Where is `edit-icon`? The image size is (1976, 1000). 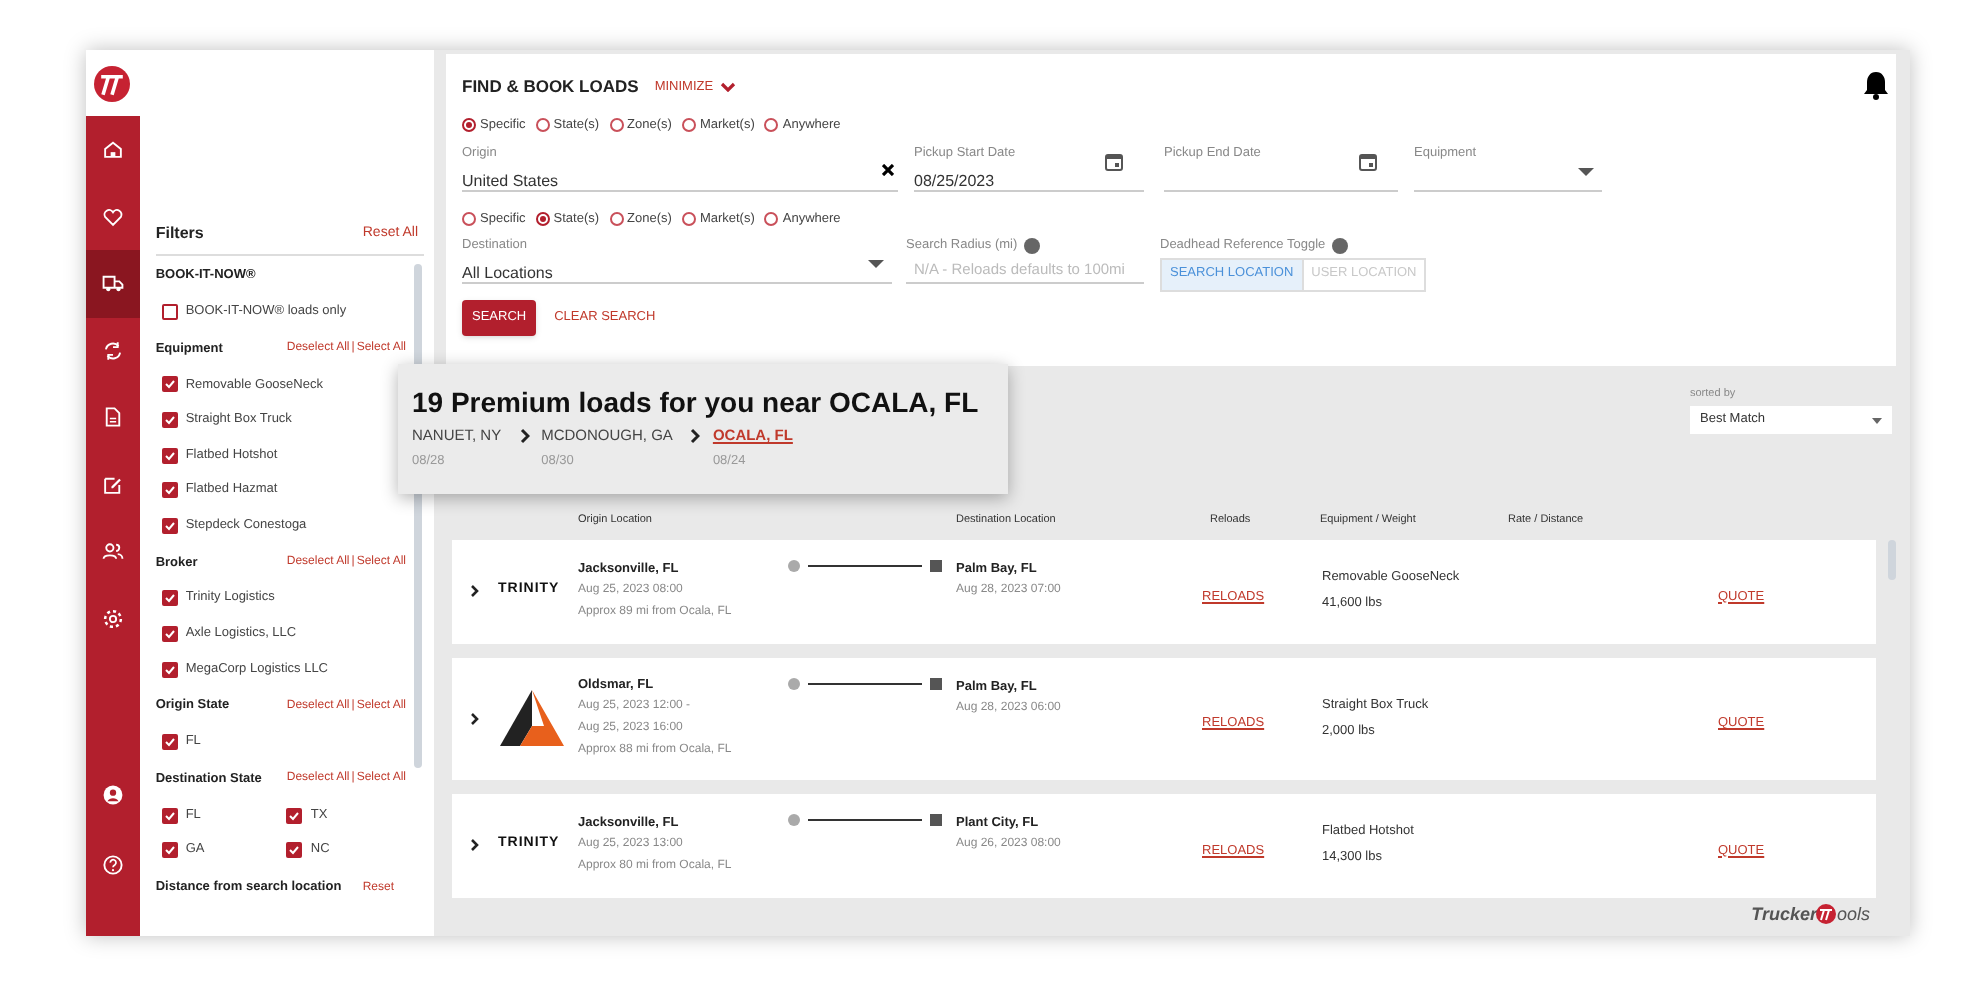 edit-icon is located at coordinates (112, 484).